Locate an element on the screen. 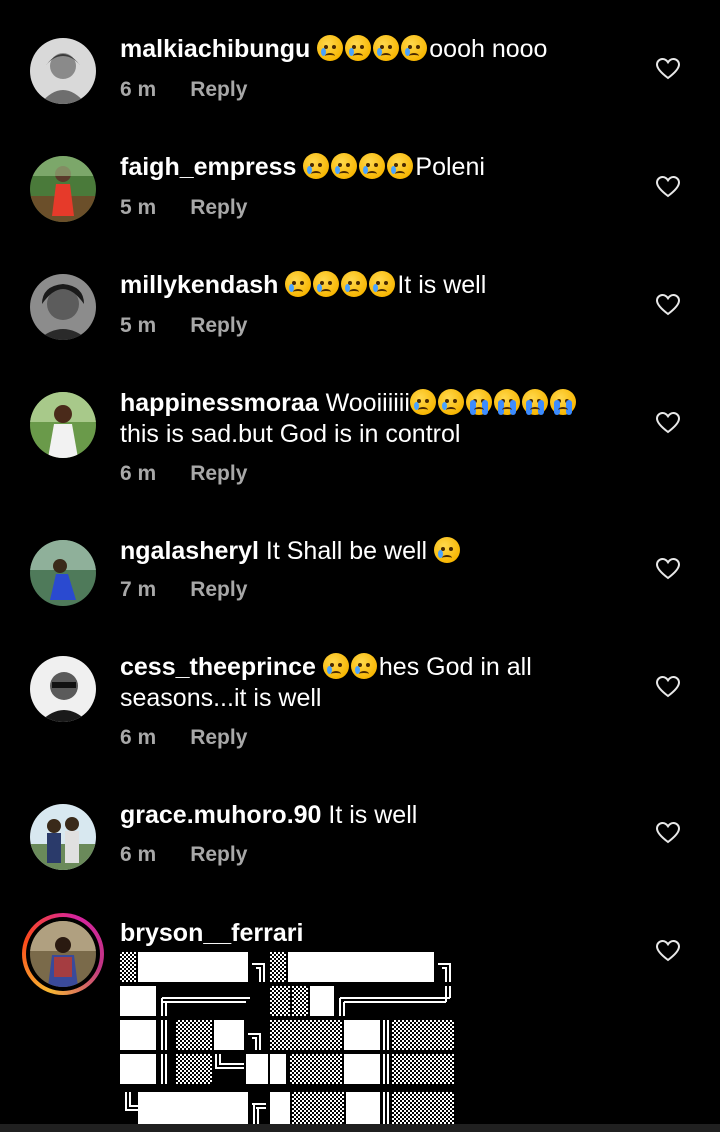 The height and width of the screenshot is (1132, 720). comment-body-prefix: It Shall be well is located at coordinates (346, 551).